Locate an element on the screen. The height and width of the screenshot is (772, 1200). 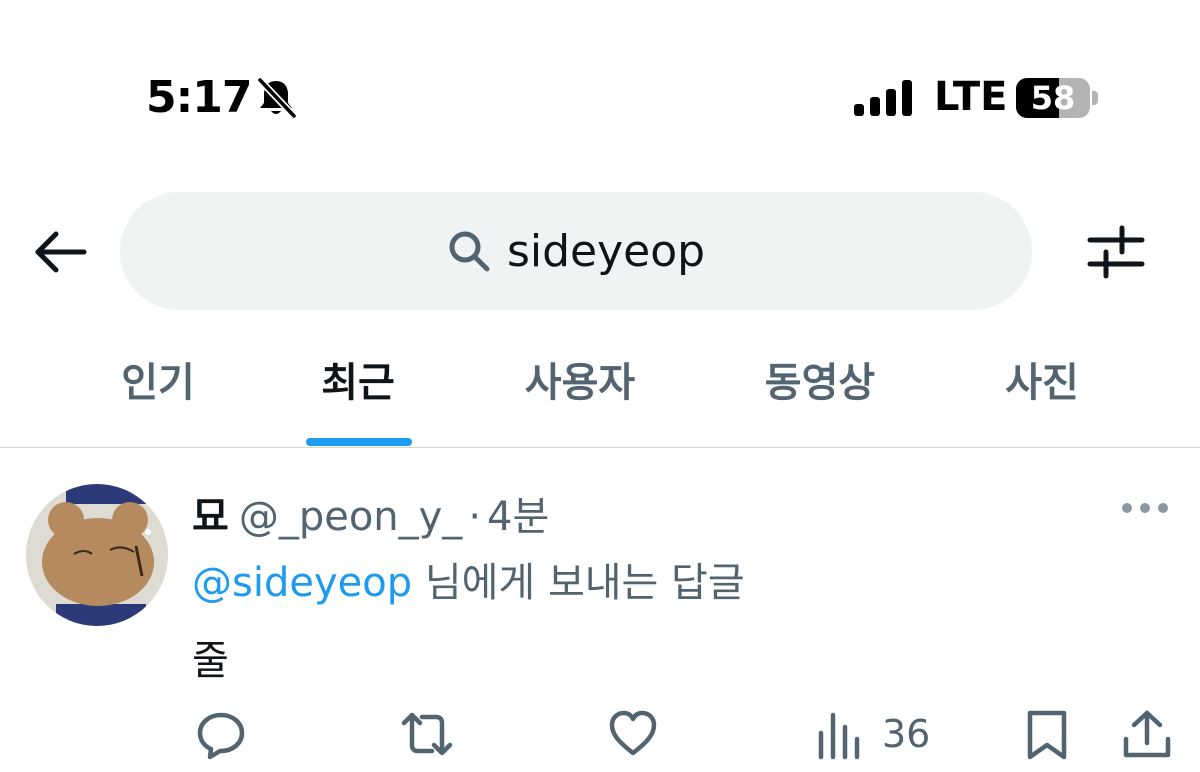
reply-button is located at coordinates (221, 734).